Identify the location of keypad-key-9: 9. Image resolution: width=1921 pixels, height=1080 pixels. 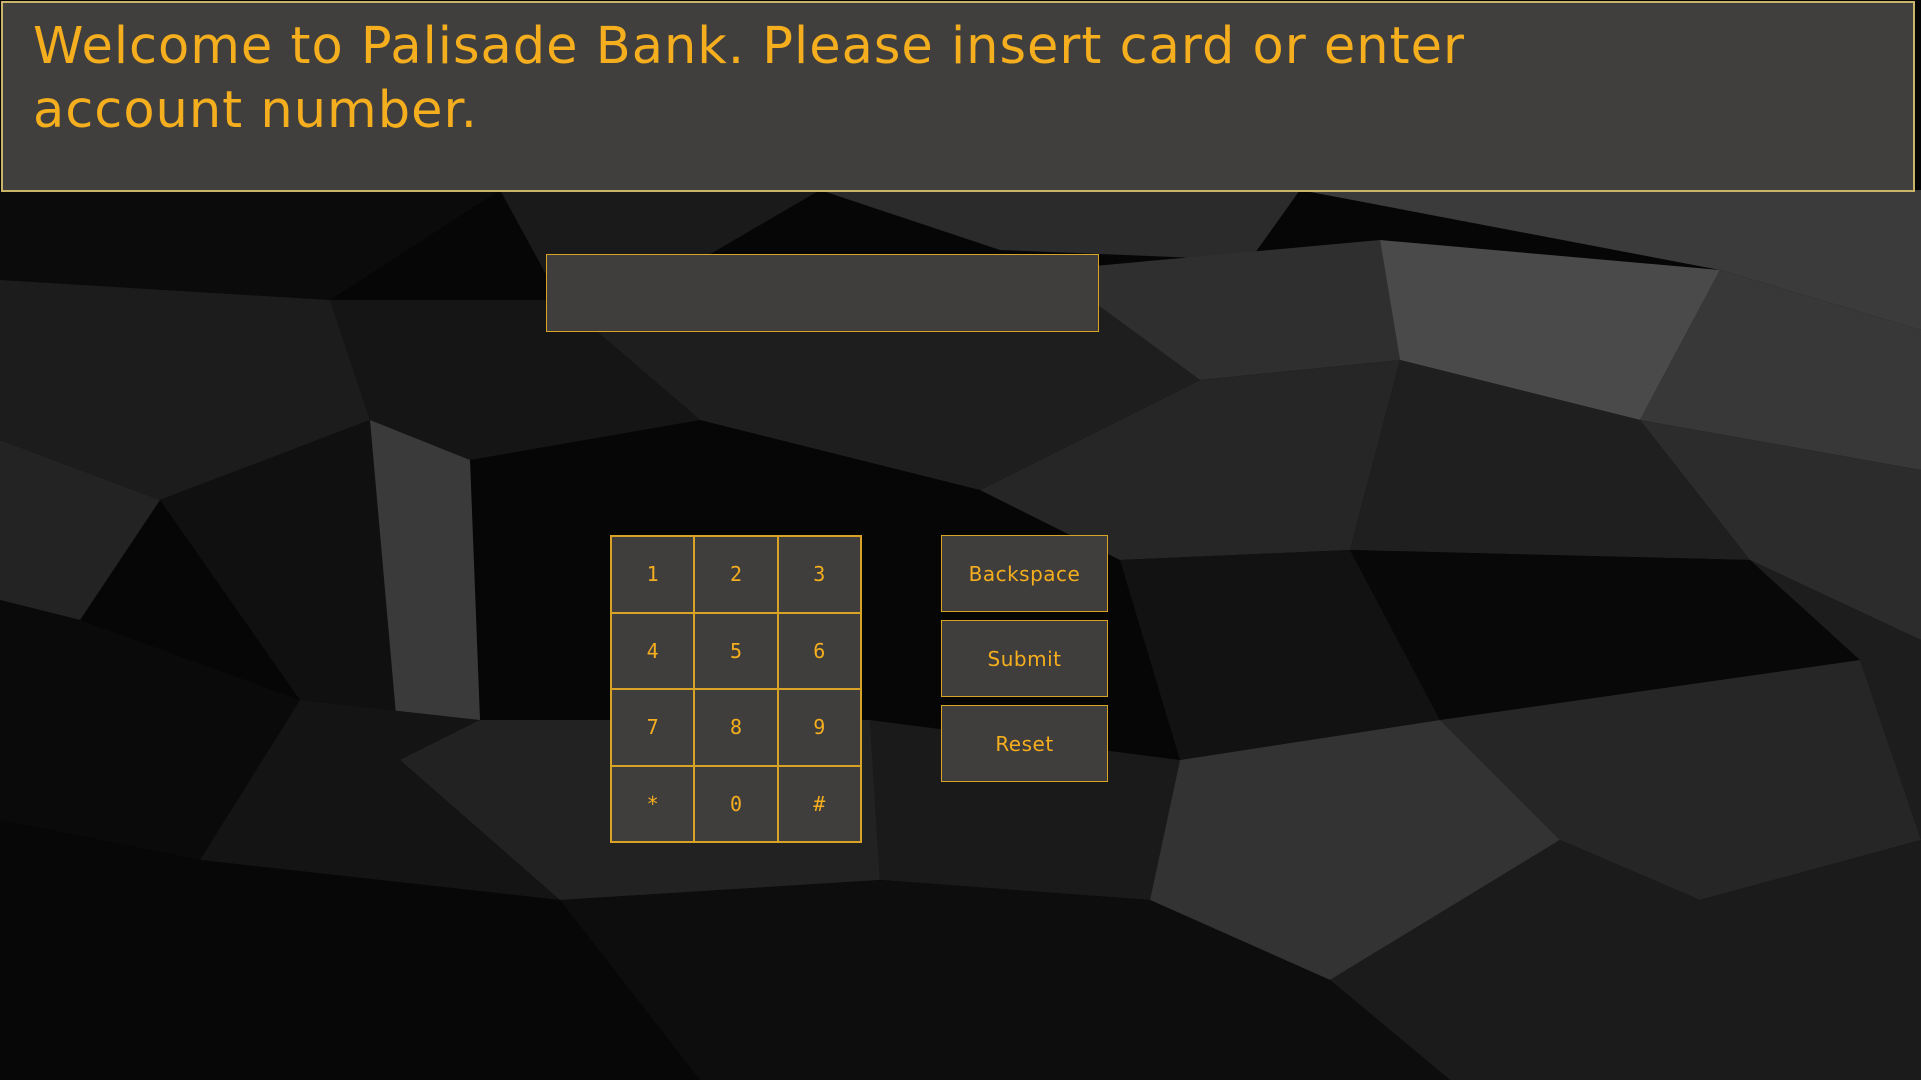
(819, 727).